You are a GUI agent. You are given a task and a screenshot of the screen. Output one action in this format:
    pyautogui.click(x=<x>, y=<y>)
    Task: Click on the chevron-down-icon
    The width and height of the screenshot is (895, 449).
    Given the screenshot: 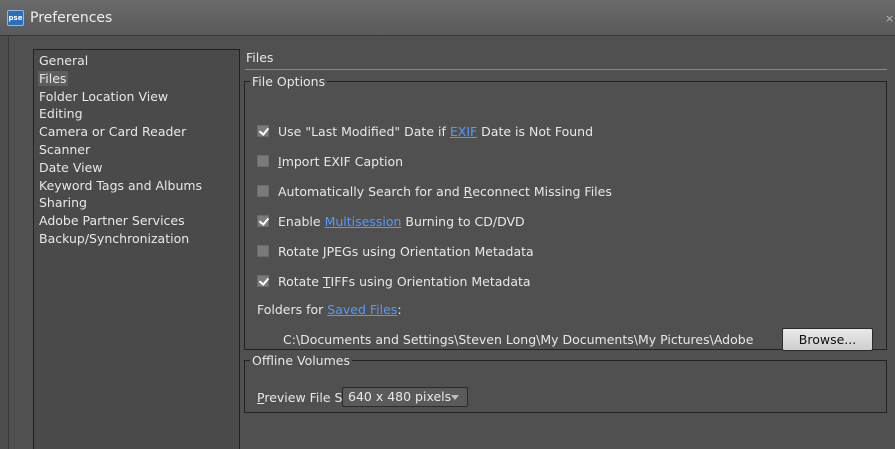 What is the action you would take?
    pyautogui.click(x=455, y=397)
    